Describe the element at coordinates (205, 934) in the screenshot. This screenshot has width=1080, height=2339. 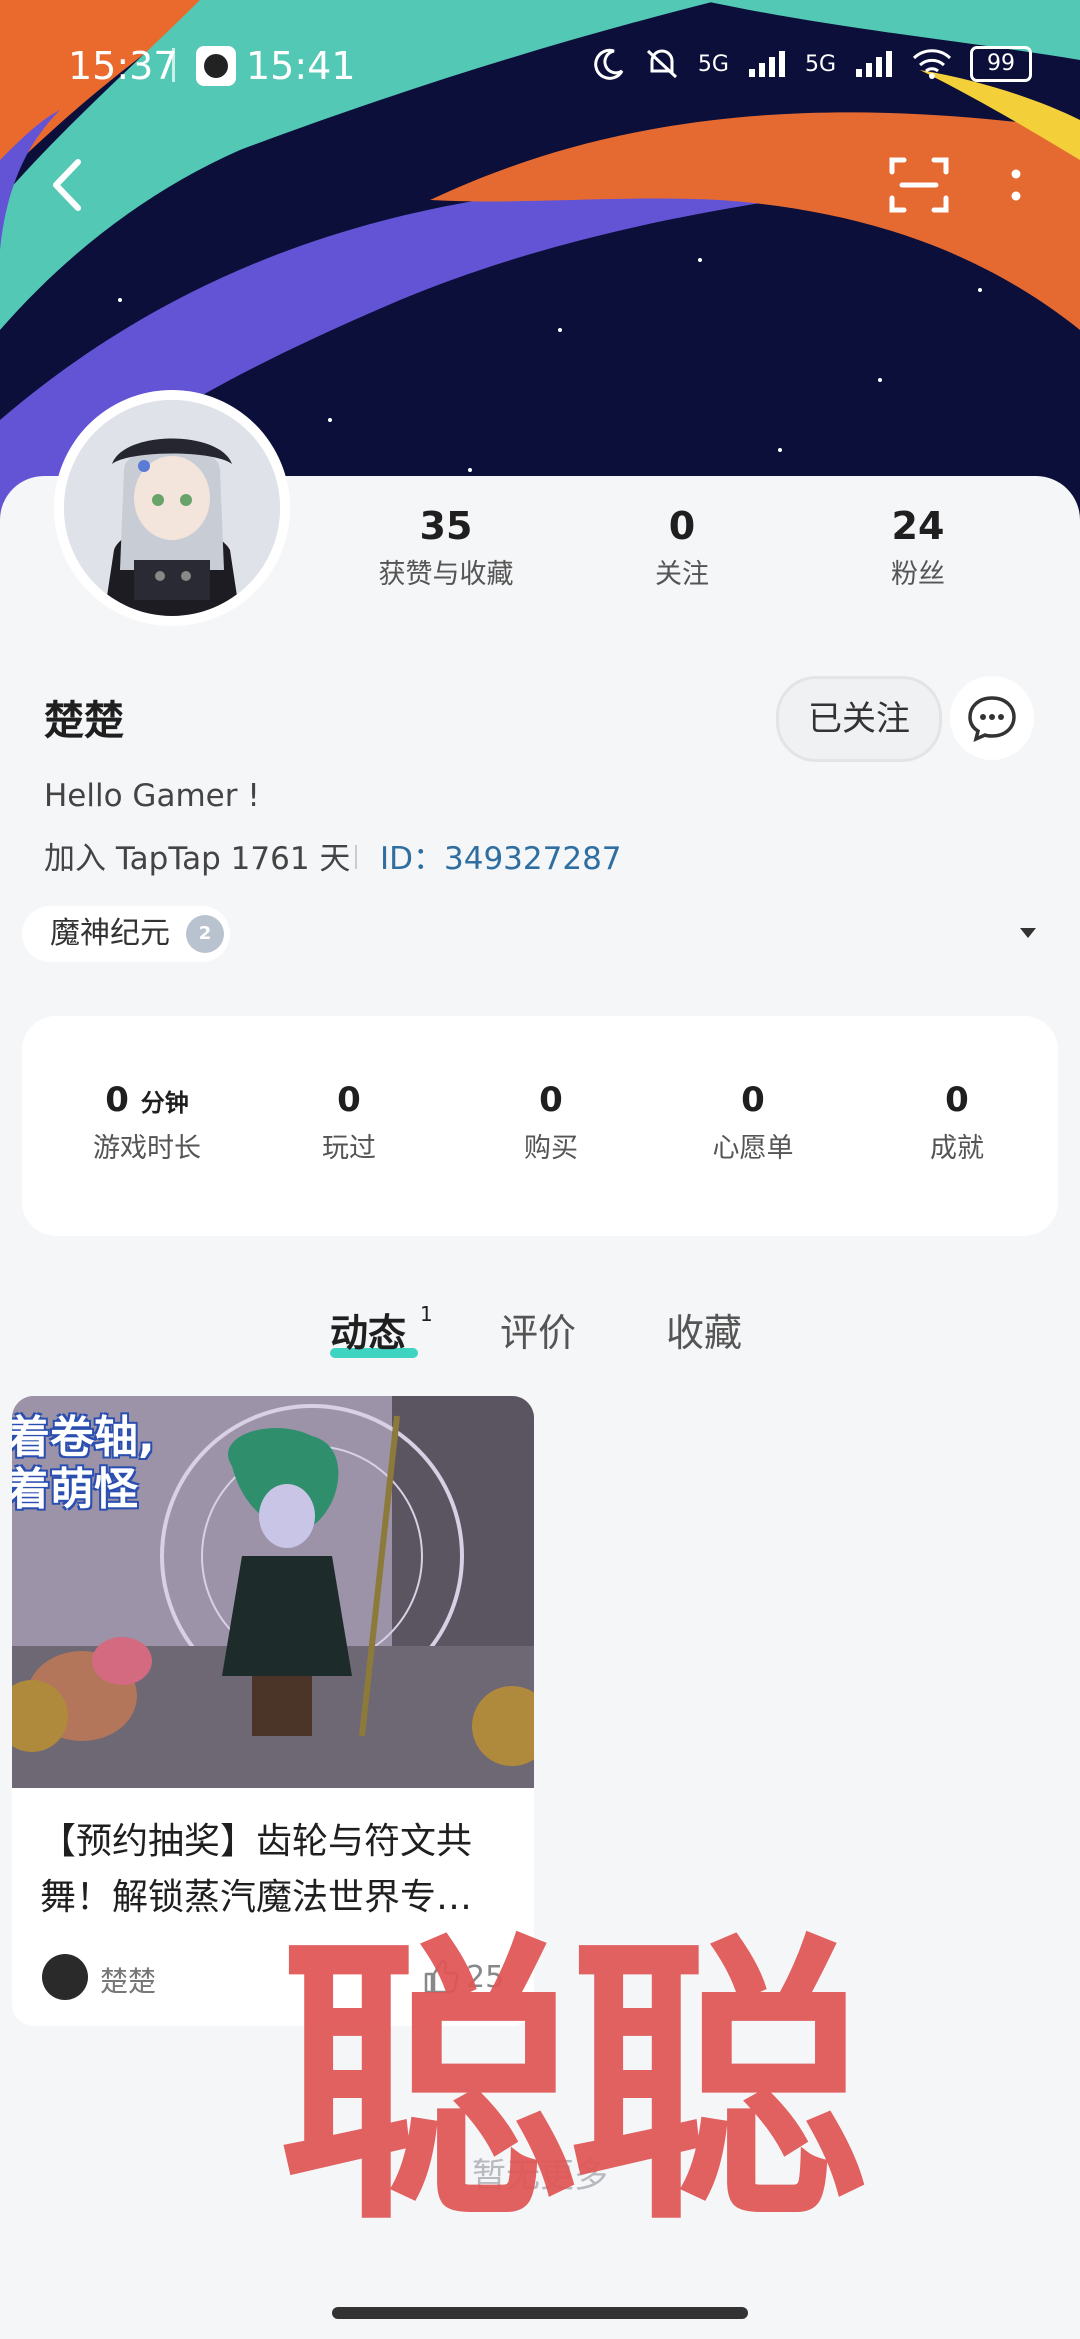
I see `level-badge-icon: 2` at that location.